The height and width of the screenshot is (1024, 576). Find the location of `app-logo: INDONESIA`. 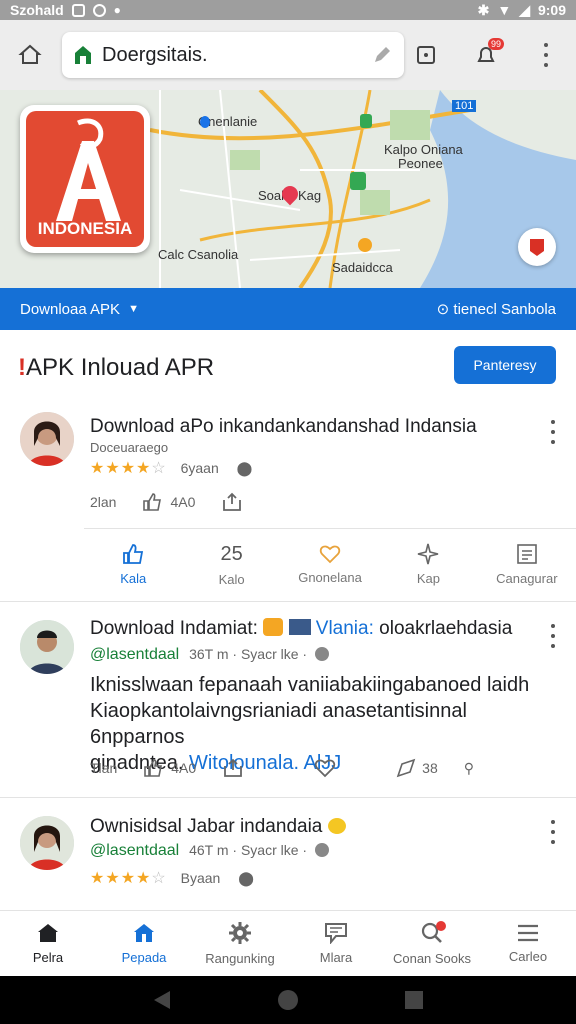

app-logo: INDONESIA is located at coordinates (85, 179).